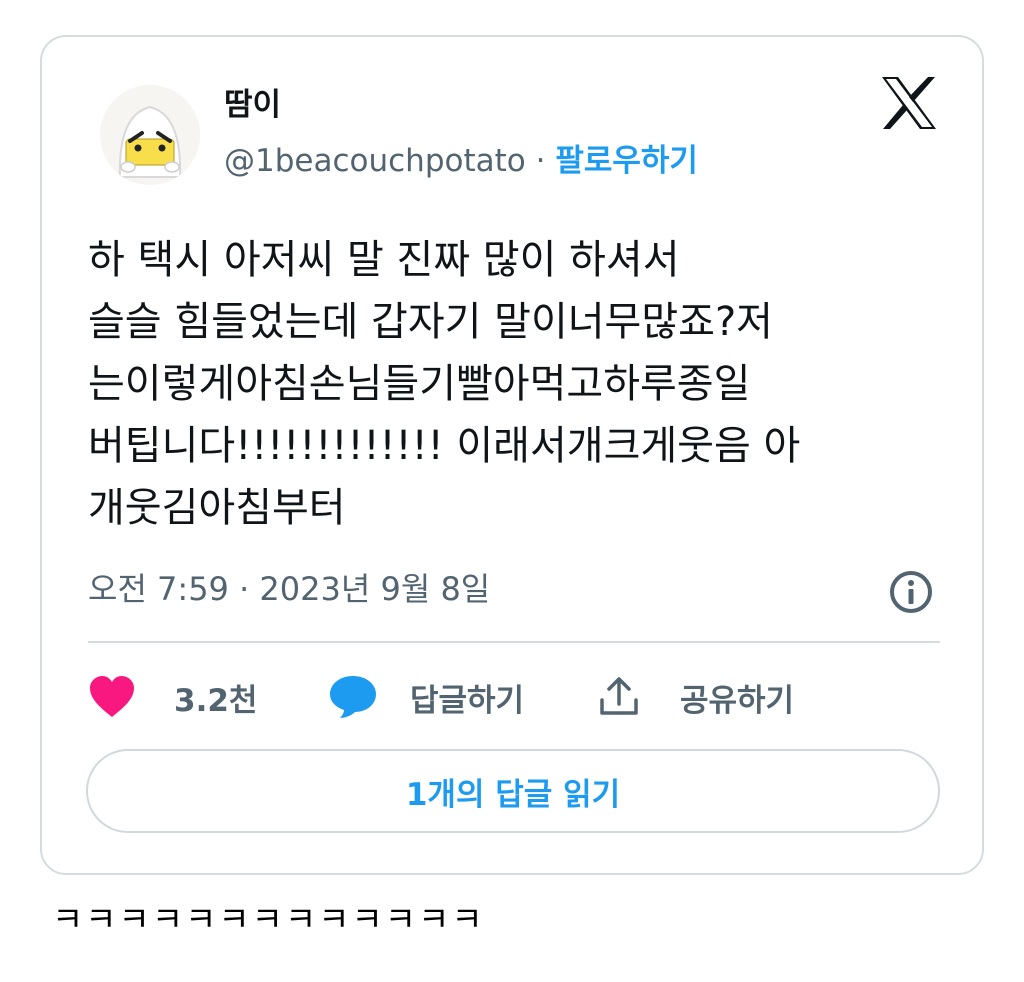 This screenshot has width=1024, height=982. What do you see at coordinates (514, 642) in the screenshot?
I see `divider` at bounding box center [514, 642].